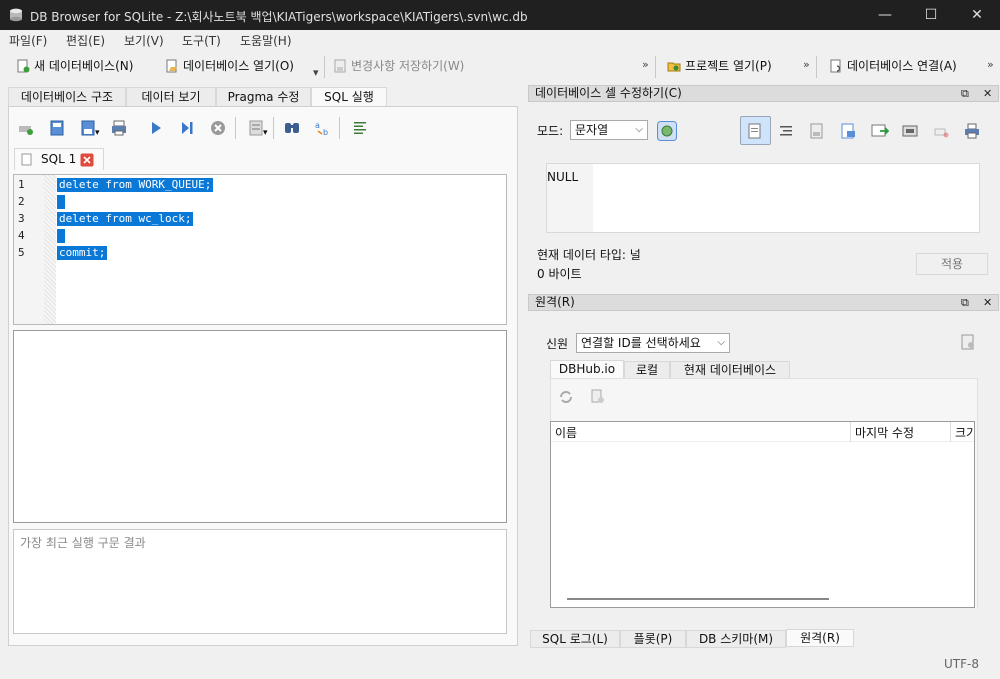 This screenshot has height=679, width=1000. I want to click on tab-local: 로컬, so click(647, 370).